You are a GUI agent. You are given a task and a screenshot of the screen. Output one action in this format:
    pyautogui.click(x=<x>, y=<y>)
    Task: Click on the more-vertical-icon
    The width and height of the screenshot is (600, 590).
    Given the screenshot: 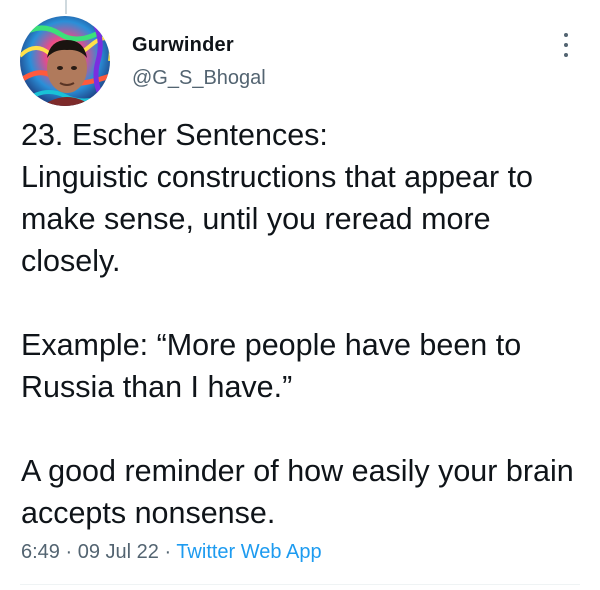 What is the action you would take?
    pyautogui.click(x=566, y=45)
    